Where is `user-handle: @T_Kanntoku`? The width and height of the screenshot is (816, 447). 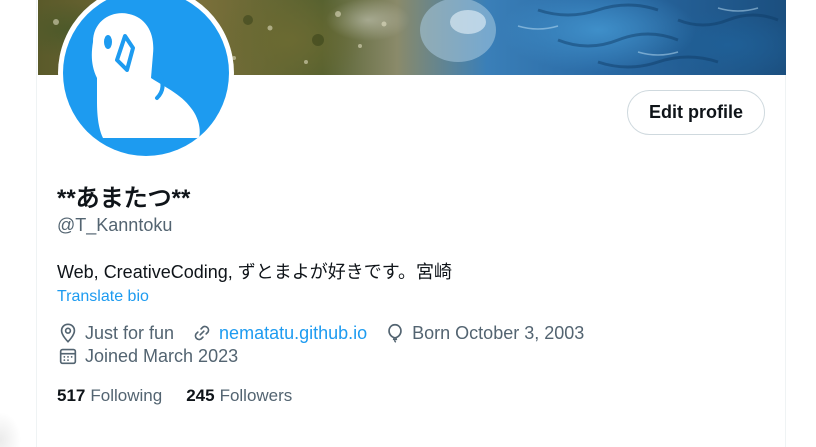
user-handle: @T_Kanntoku is located at coordinates (115, 225).